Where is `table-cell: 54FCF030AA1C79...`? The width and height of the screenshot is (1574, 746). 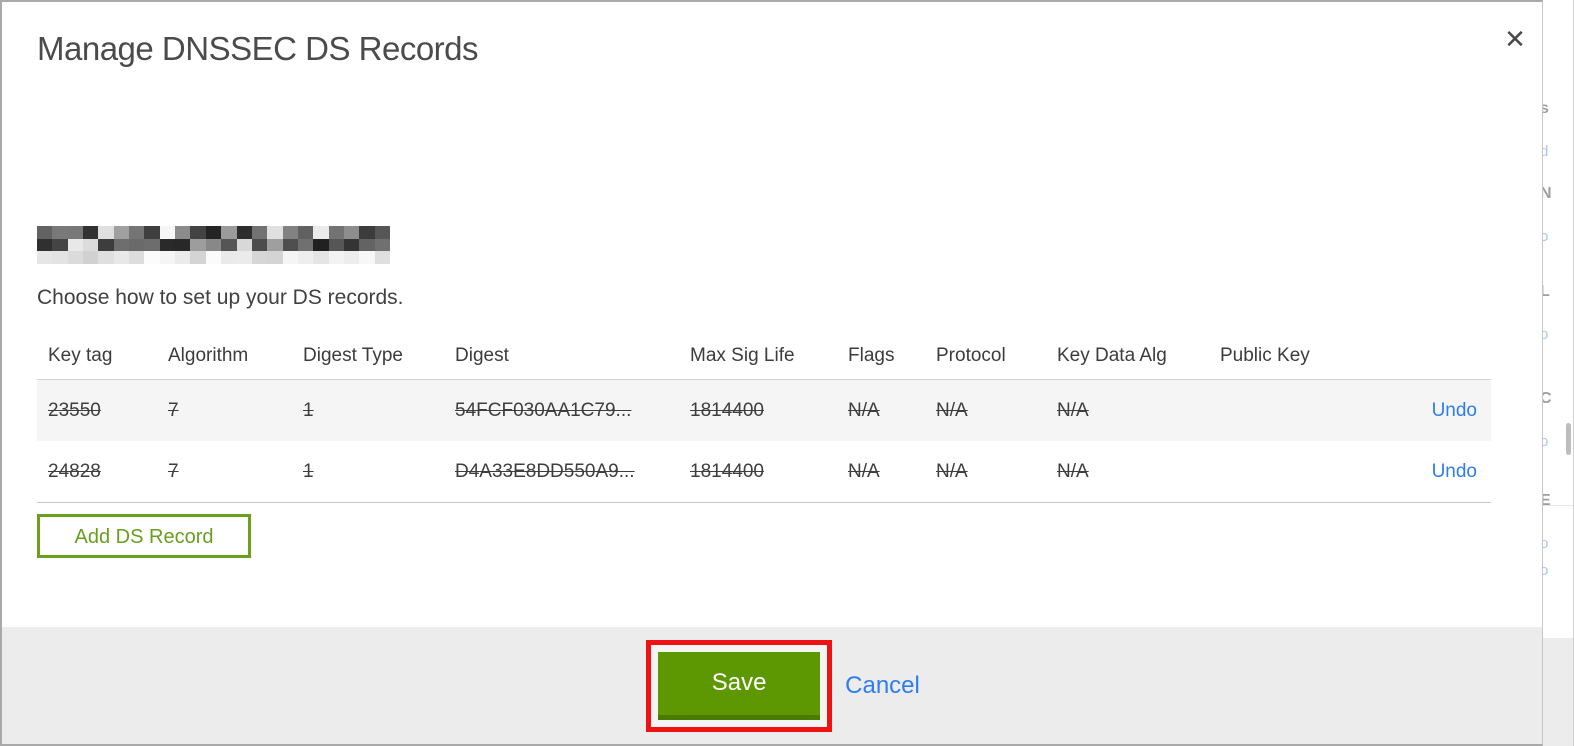 table-cell: 54FCF030AA1C79... is located at coordinates (543, 410).